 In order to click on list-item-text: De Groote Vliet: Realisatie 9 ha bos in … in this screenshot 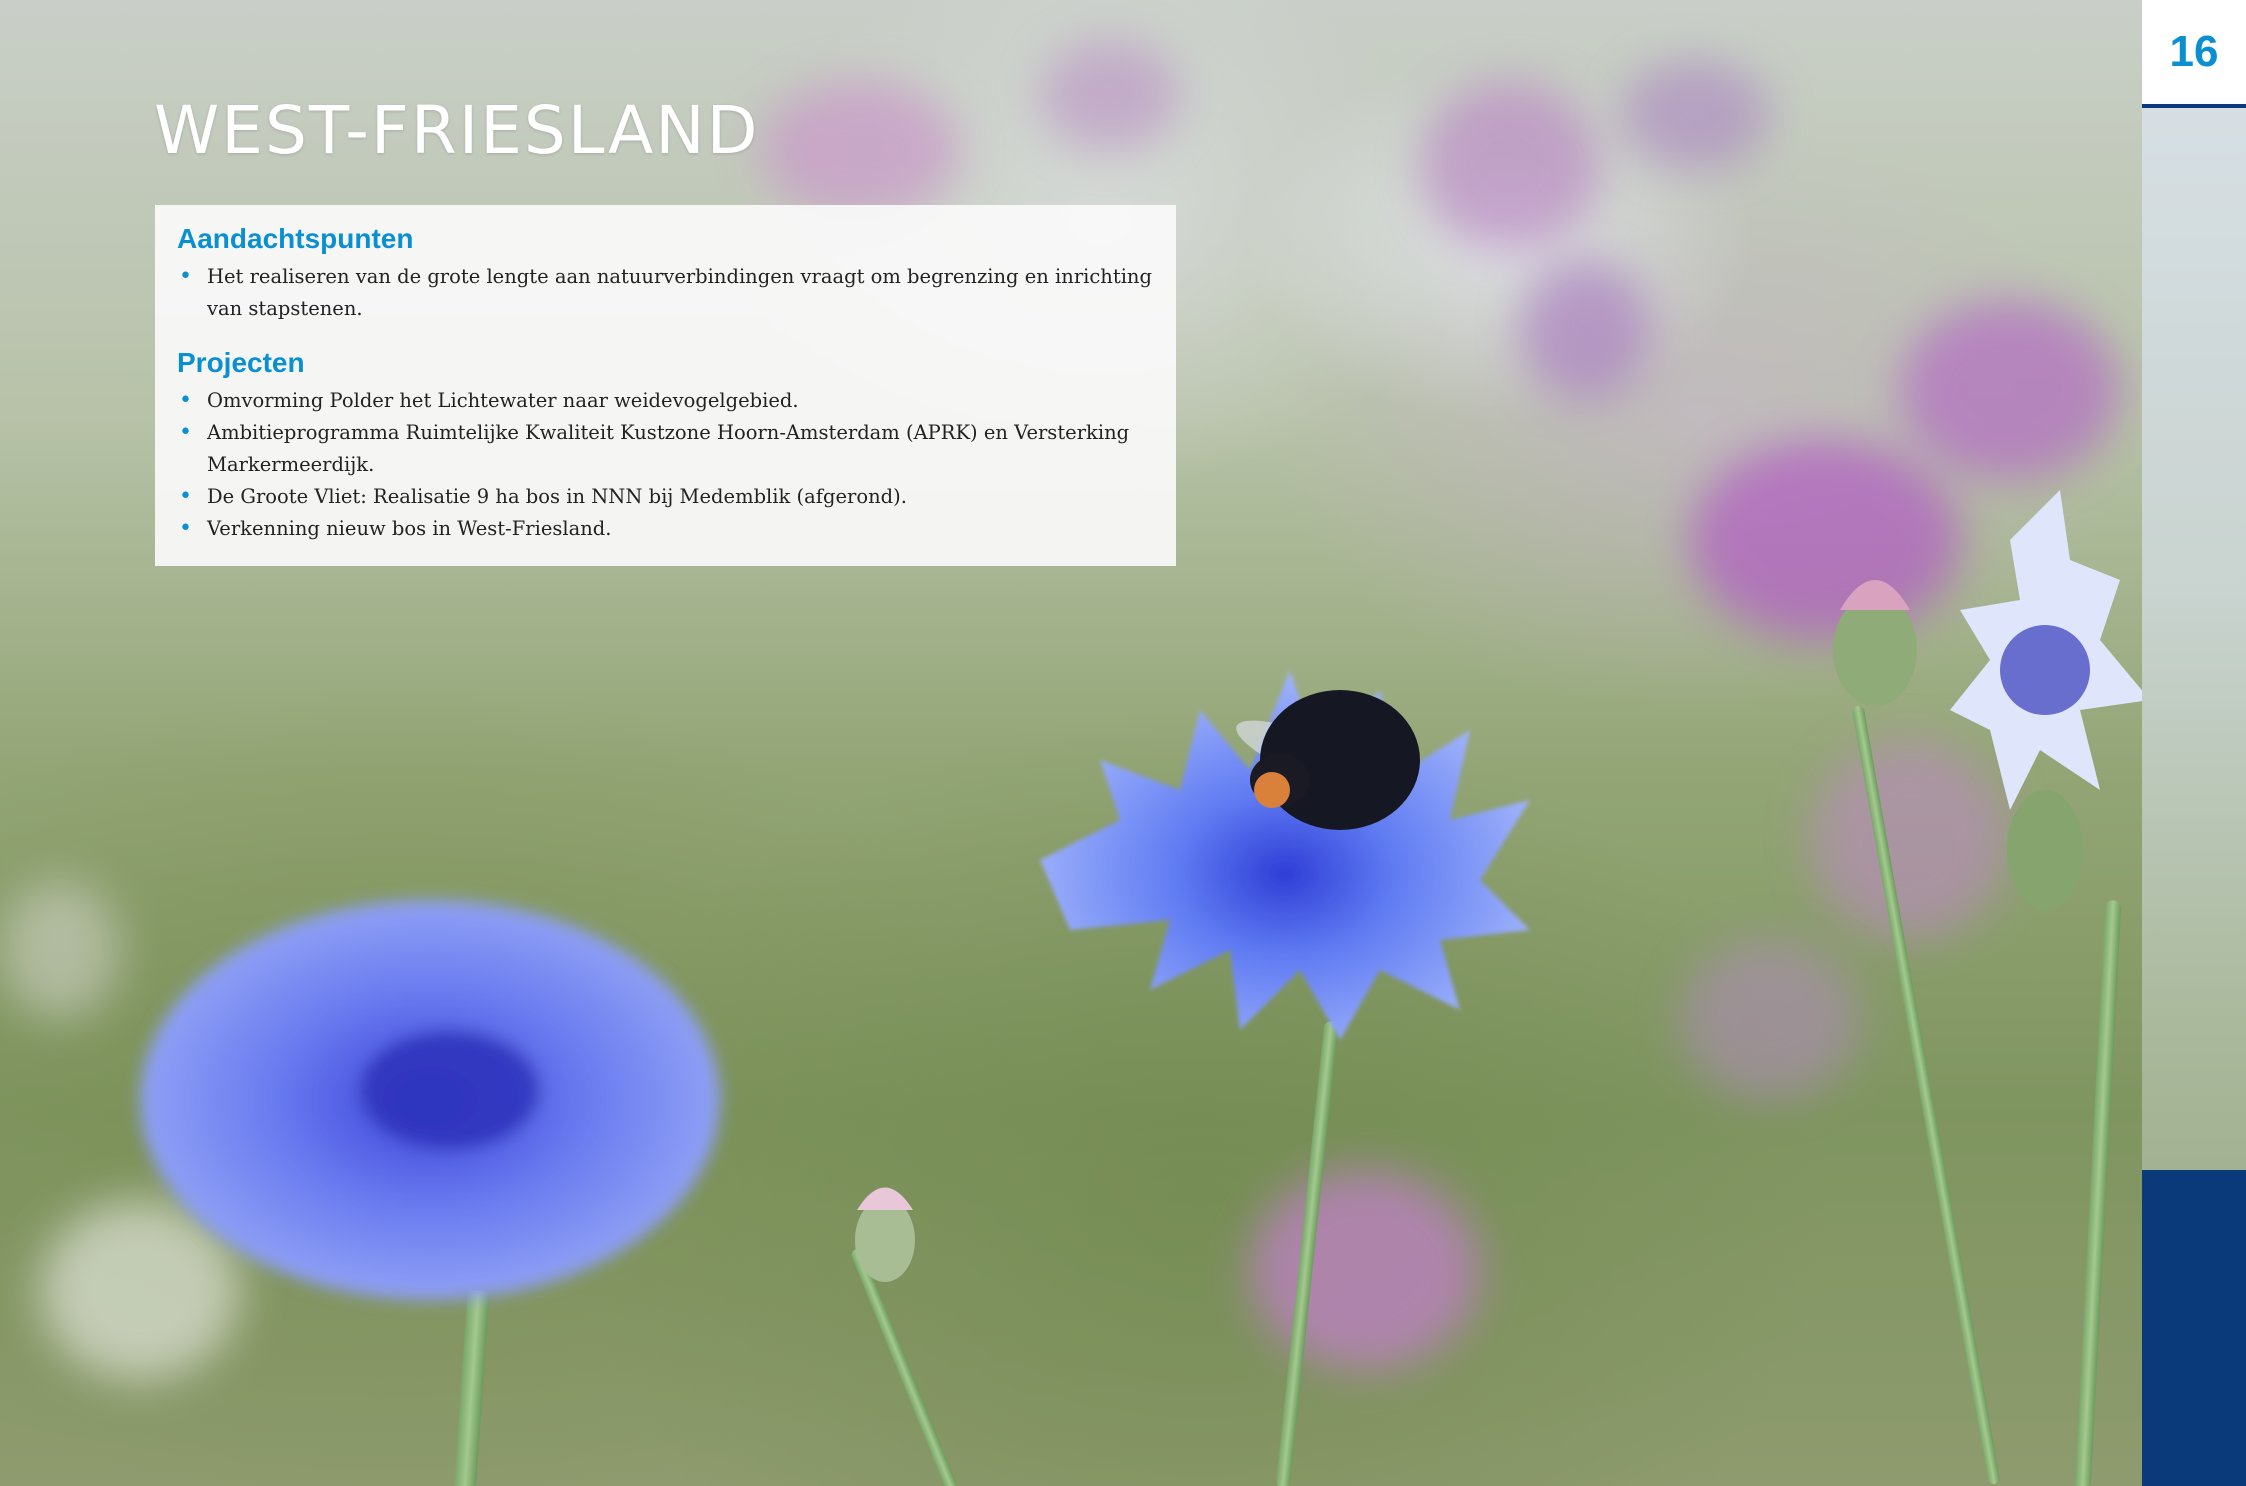, I will do `click(557, 496)`.